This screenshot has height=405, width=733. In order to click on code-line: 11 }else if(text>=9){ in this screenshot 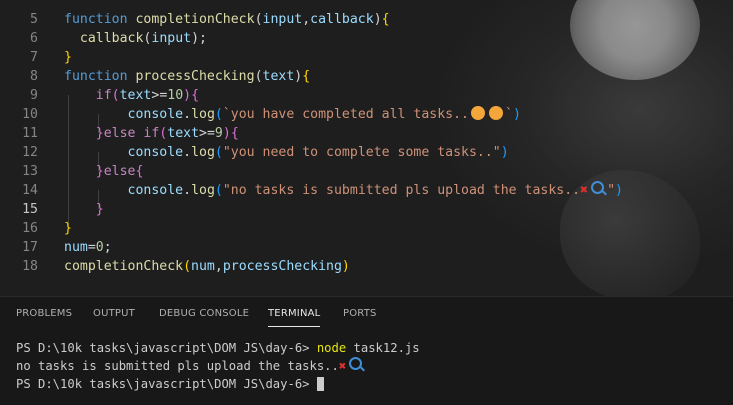, I will do `click(366, 133)`.